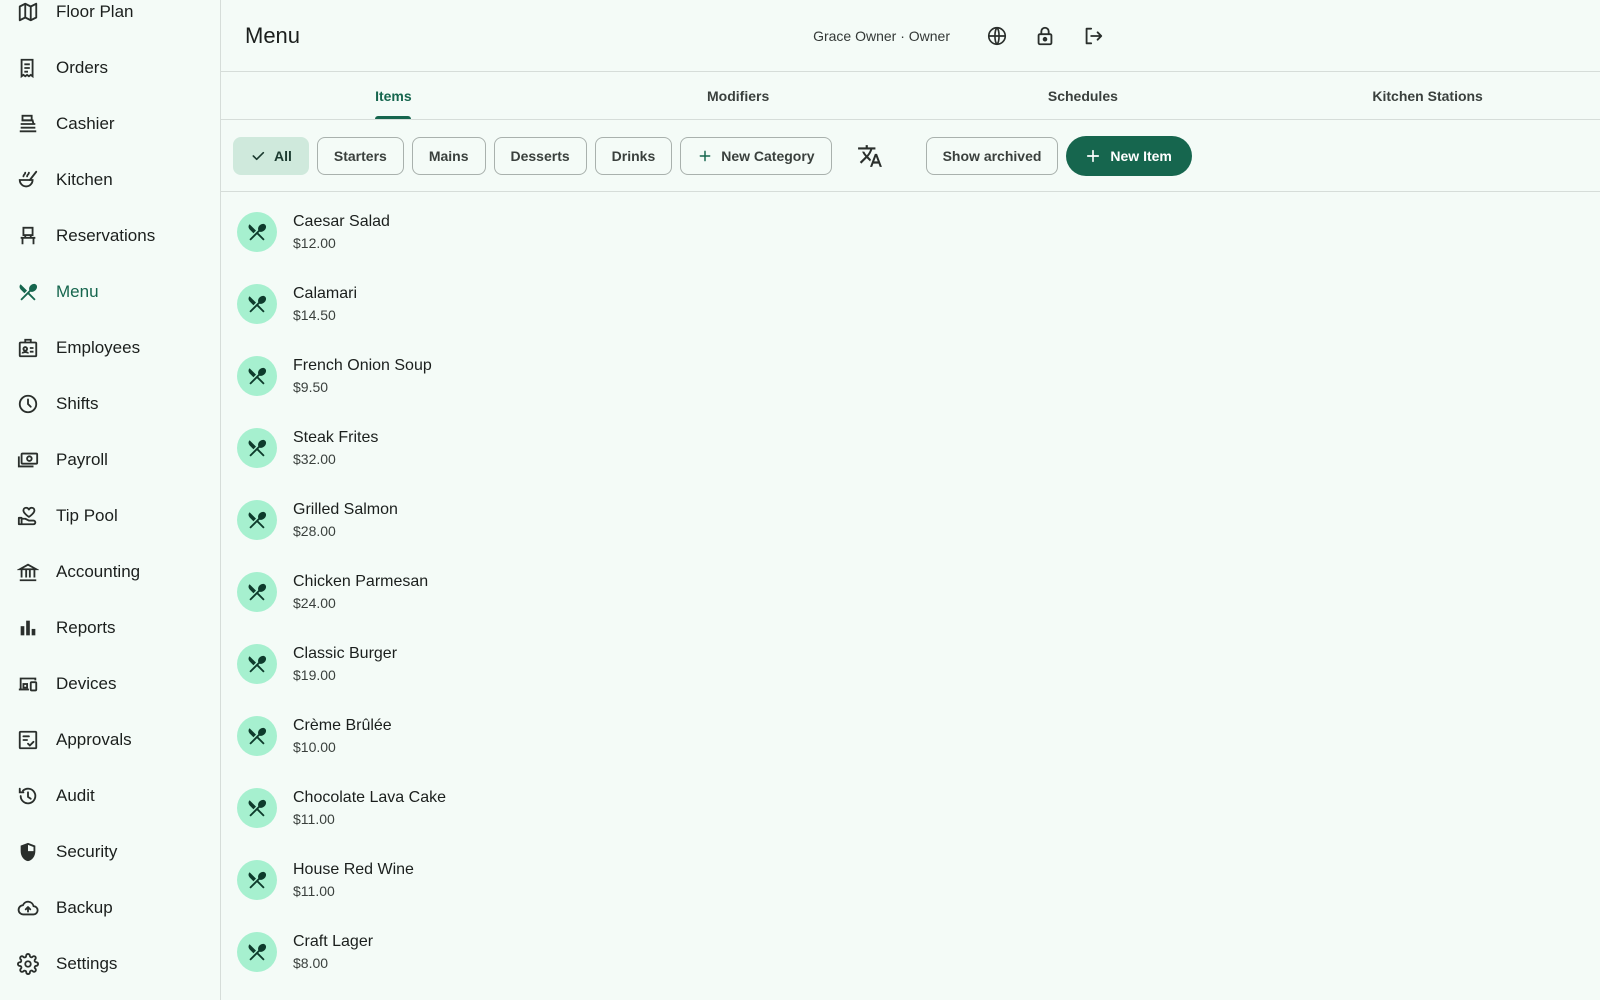  I want to click on item-text: Steak Frites $32.00, so click(335, 448).